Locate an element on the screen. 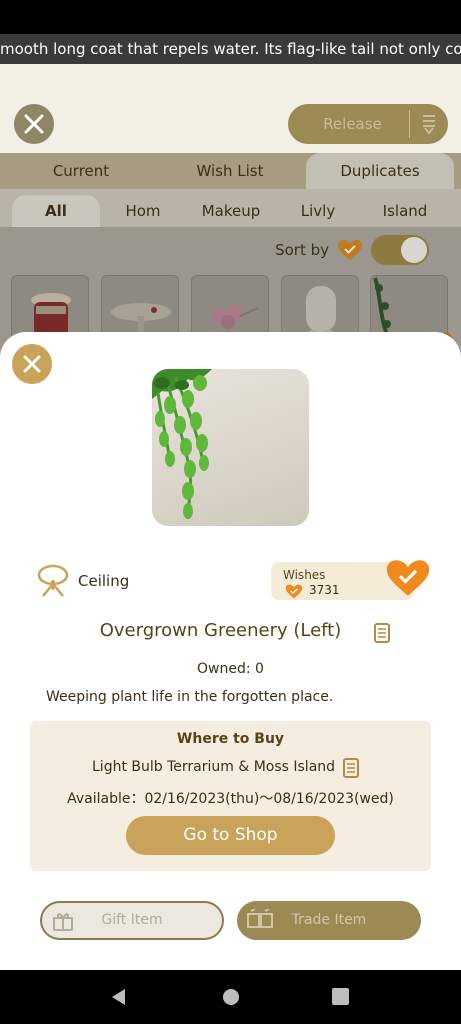 This screenshot has height=1024, width=461. close-detail-button is located at coordinates (32, 364).